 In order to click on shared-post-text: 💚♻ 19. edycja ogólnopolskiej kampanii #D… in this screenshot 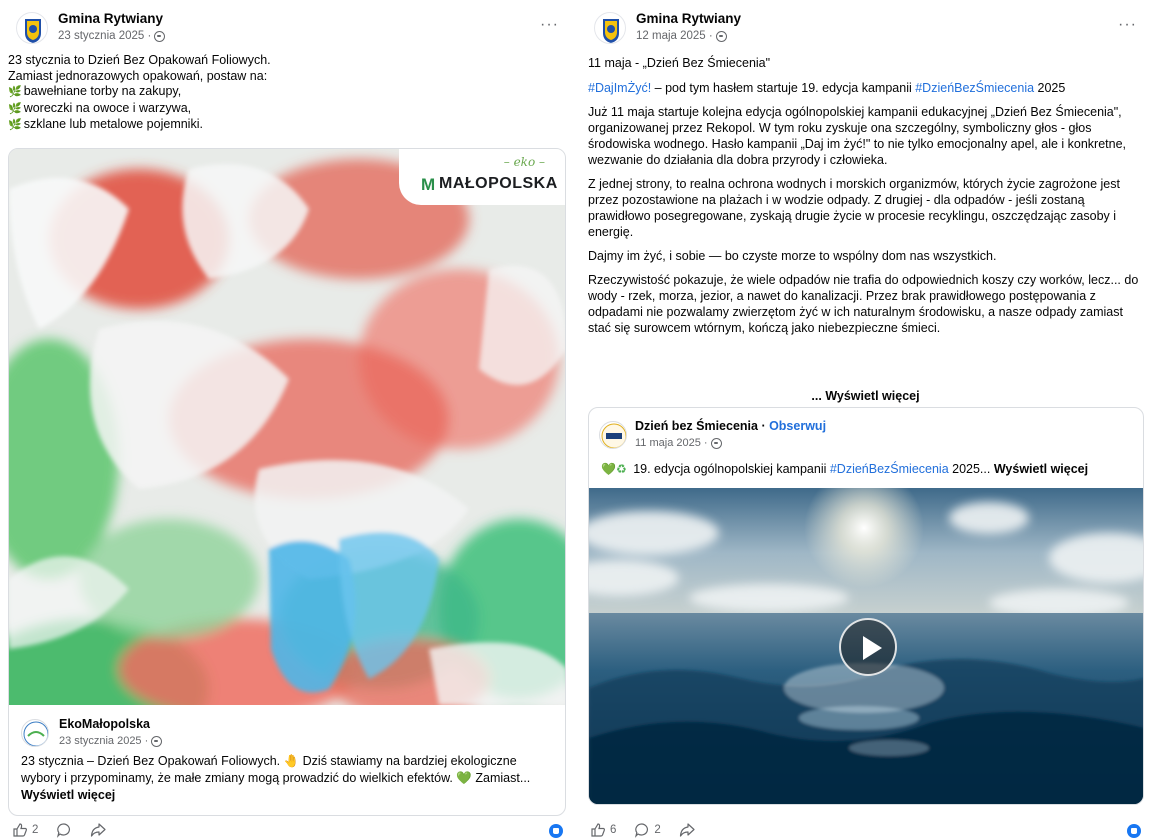, I will do `click(867, 469)`.